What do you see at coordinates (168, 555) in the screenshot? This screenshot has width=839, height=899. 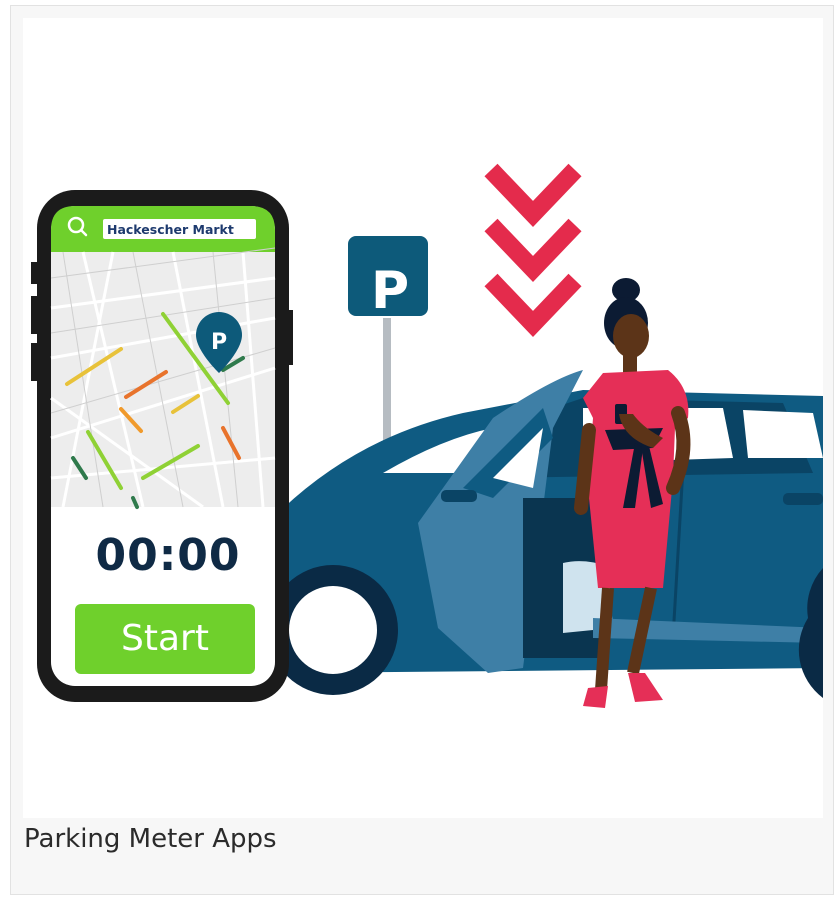 I see `parking-timer: 00:00` at bounding box center [168, 555].